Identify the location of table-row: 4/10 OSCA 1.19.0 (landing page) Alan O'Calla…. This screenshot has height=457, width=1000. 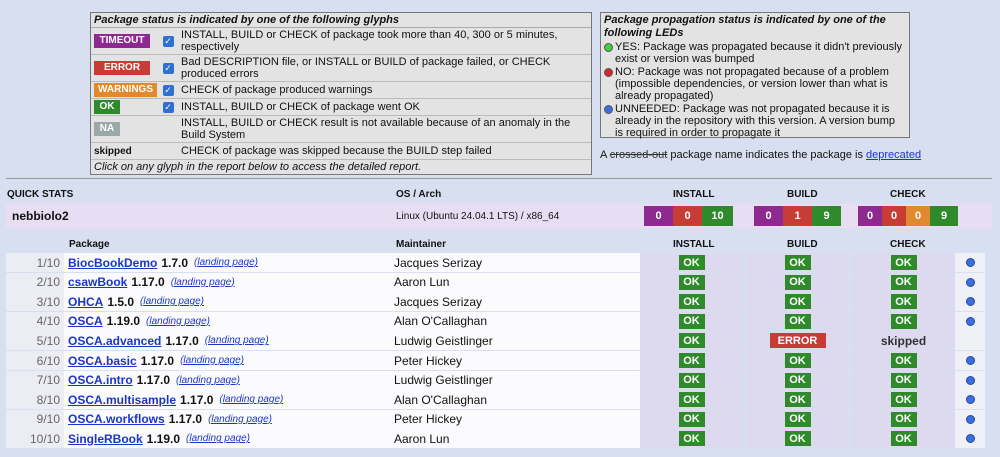
(499, 321).